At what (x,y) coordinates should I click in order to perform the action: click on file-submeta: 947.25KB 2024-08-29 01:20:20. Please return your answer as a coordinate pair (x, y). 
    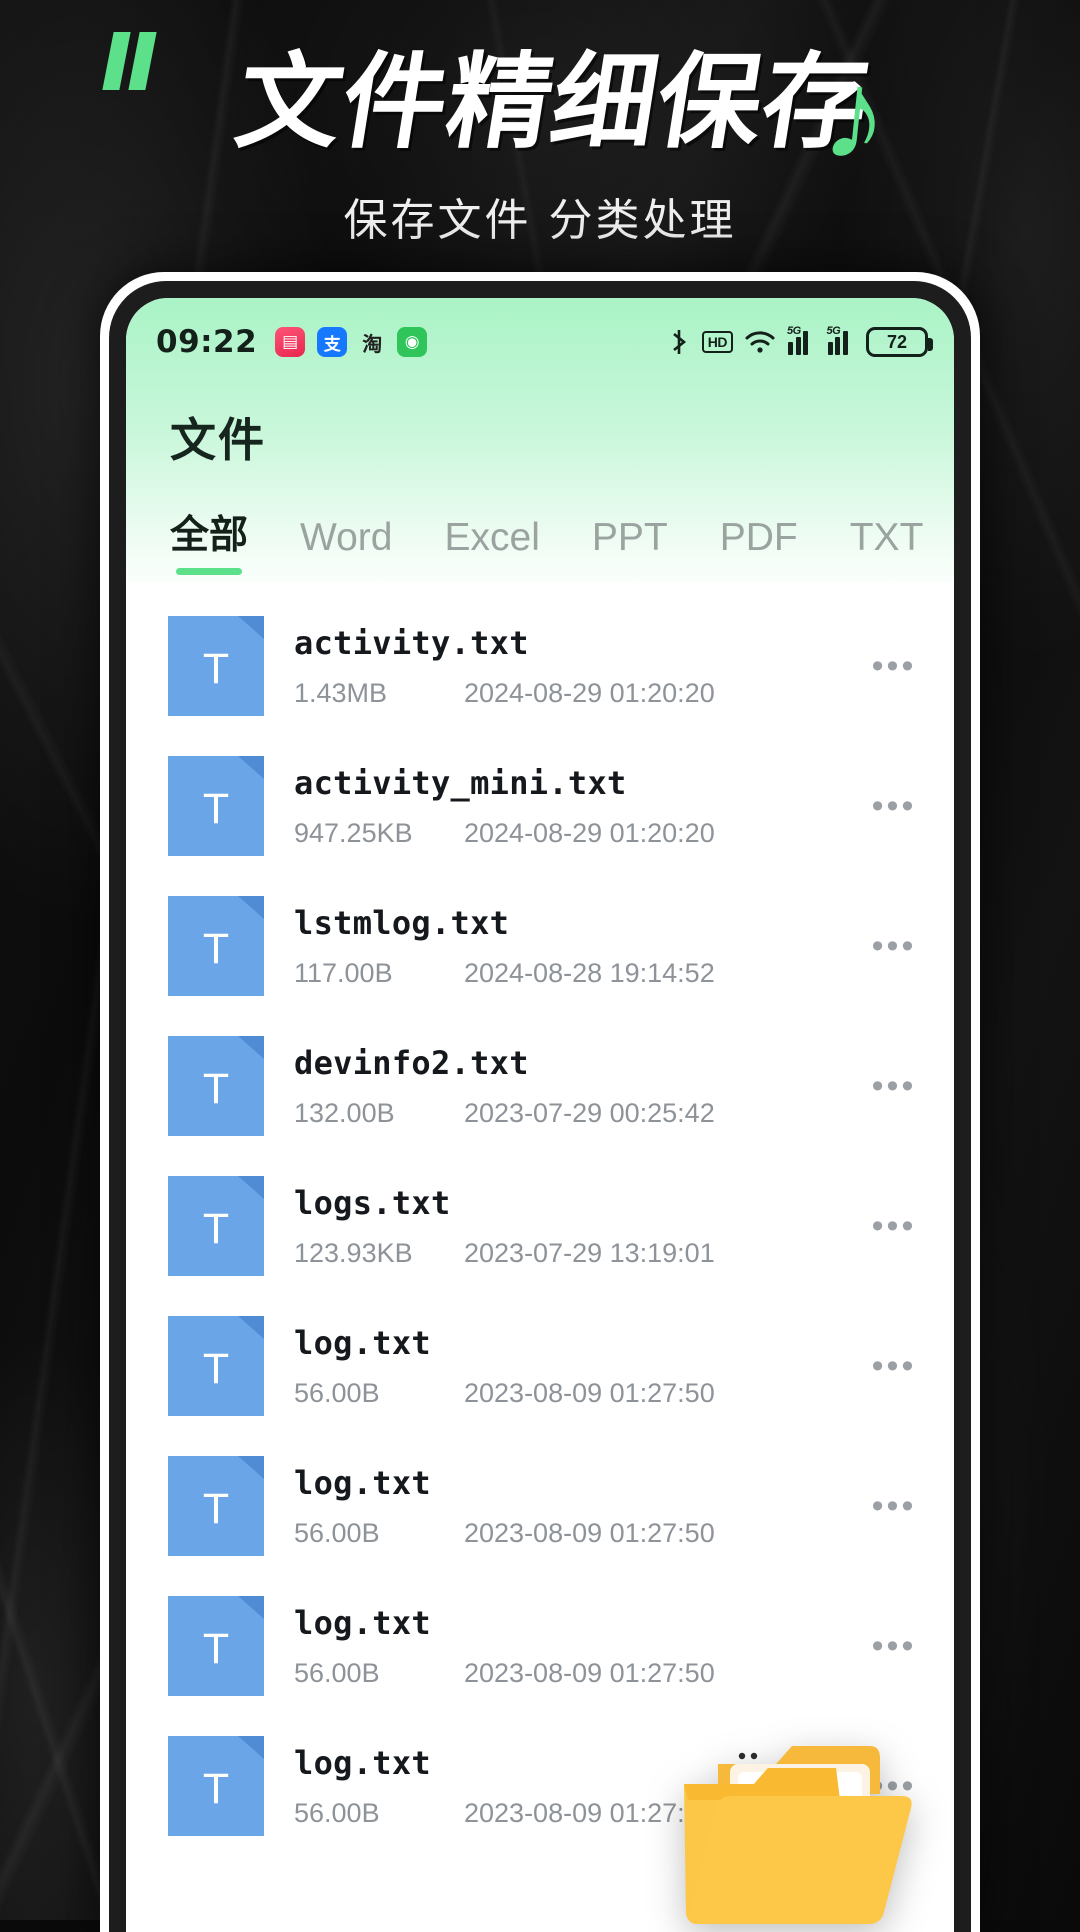
    Looking at the image, I should click on (574, 833).